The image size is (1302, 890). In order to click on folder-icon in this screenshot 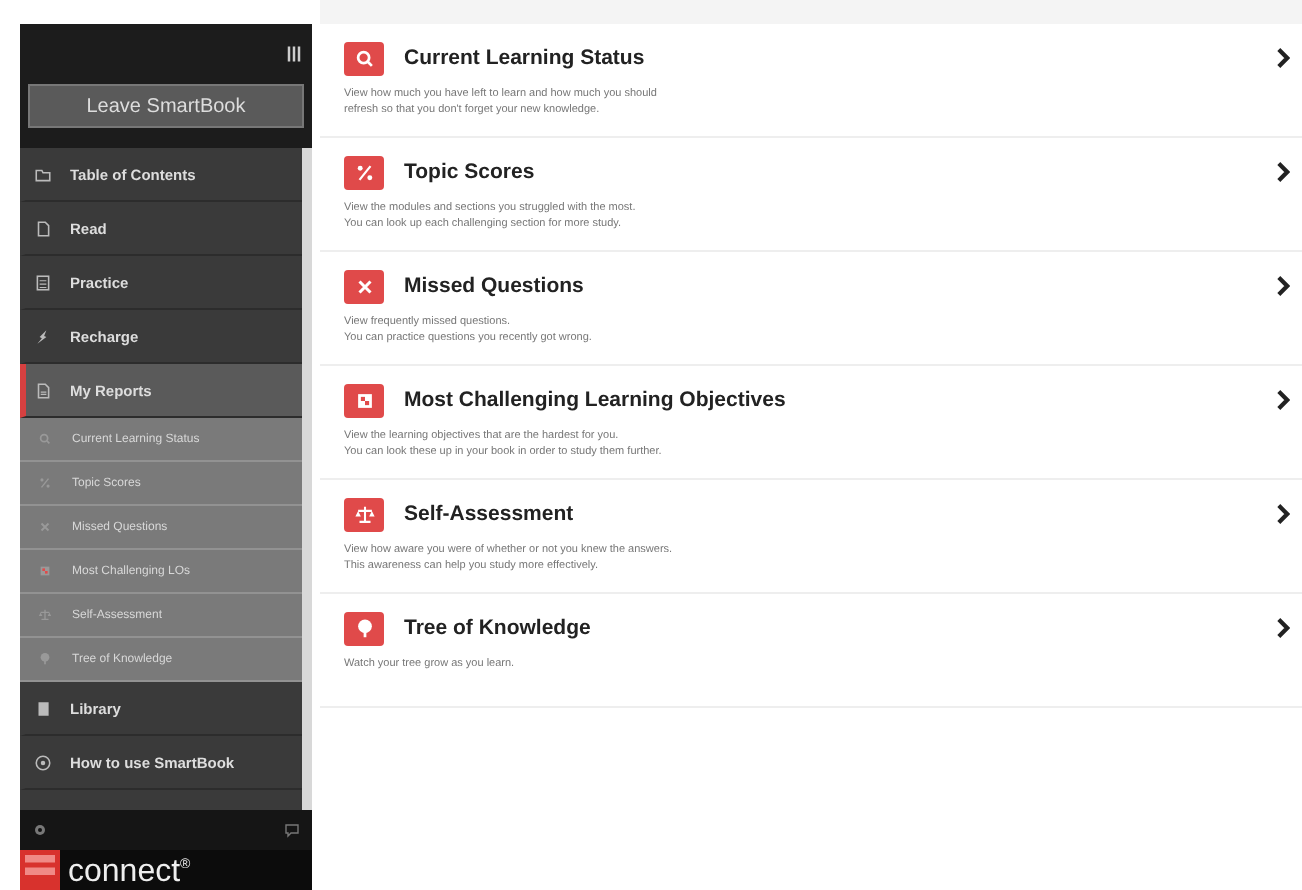, I will do `click(43, 174)`.